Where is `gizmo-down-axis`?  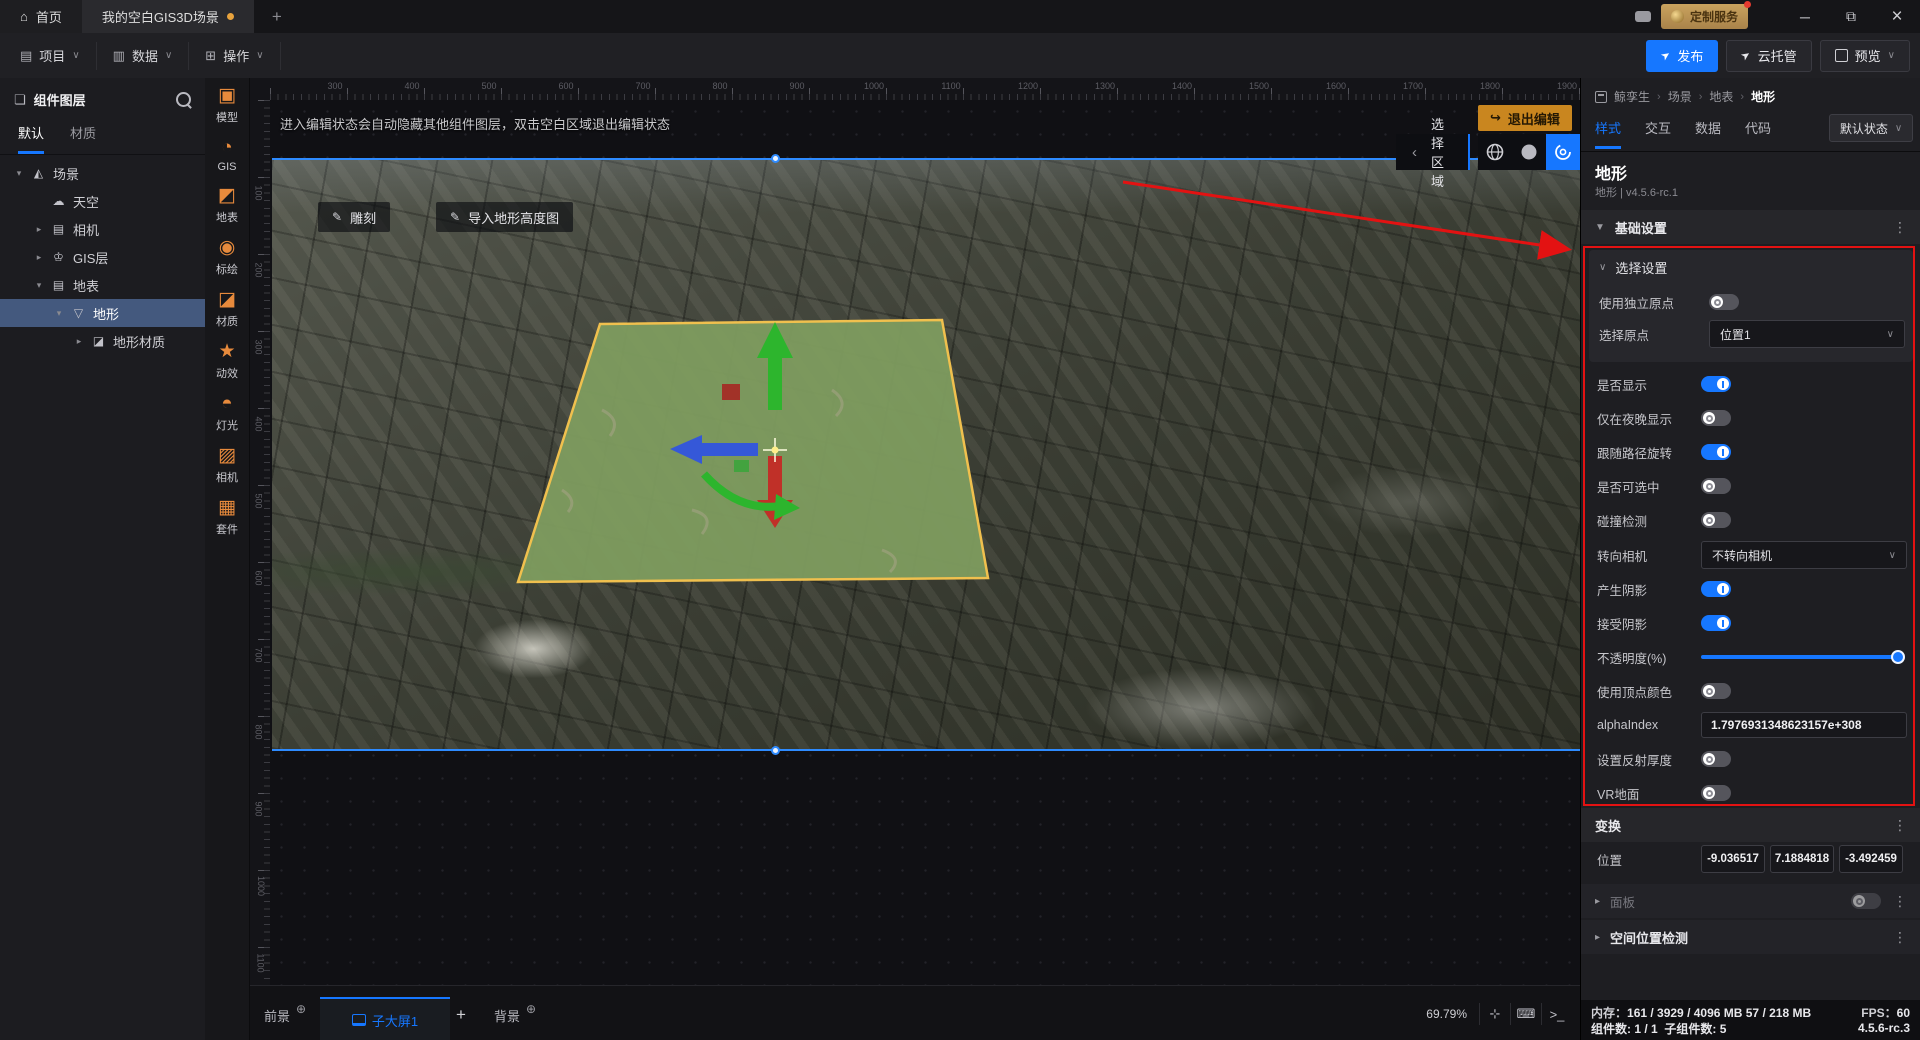
gizmo-down-axis is located at coordinates (775, 479).